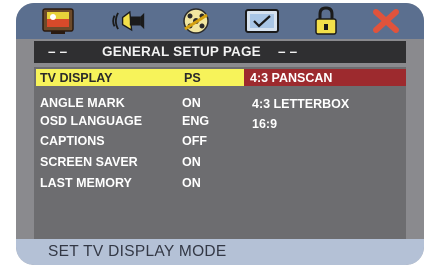  I want to click on preference-check-icon, so click(262, 21).